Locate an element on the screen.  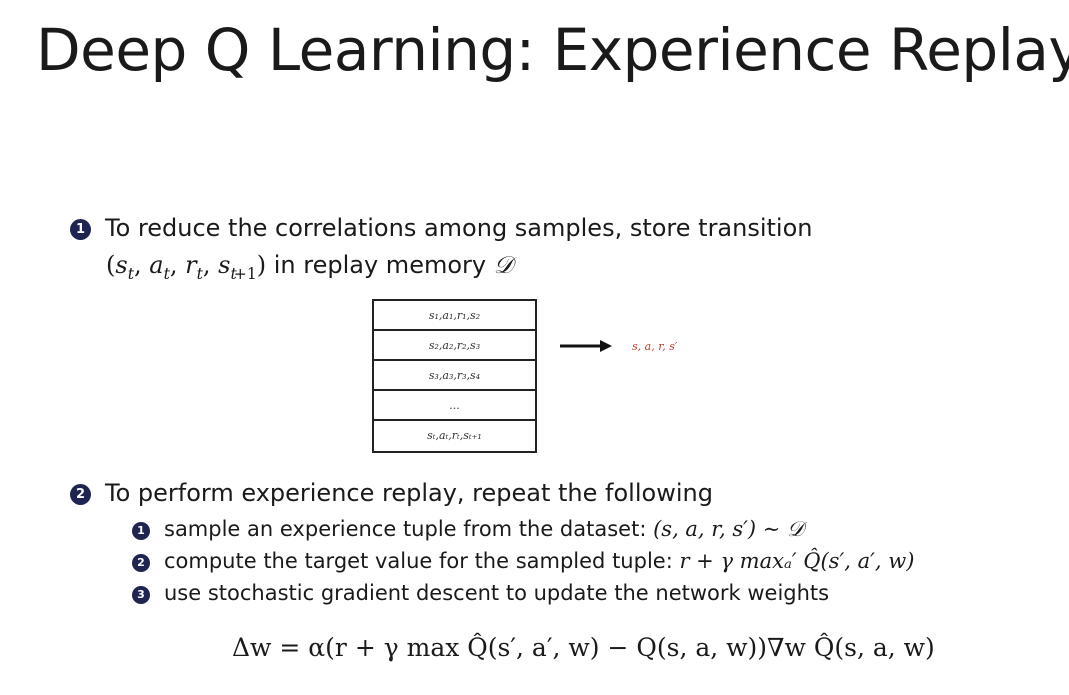
point-1-line-2: (st, at, rt, st+1) in replay memory 𝒟 is located at coordinates (309, 267).